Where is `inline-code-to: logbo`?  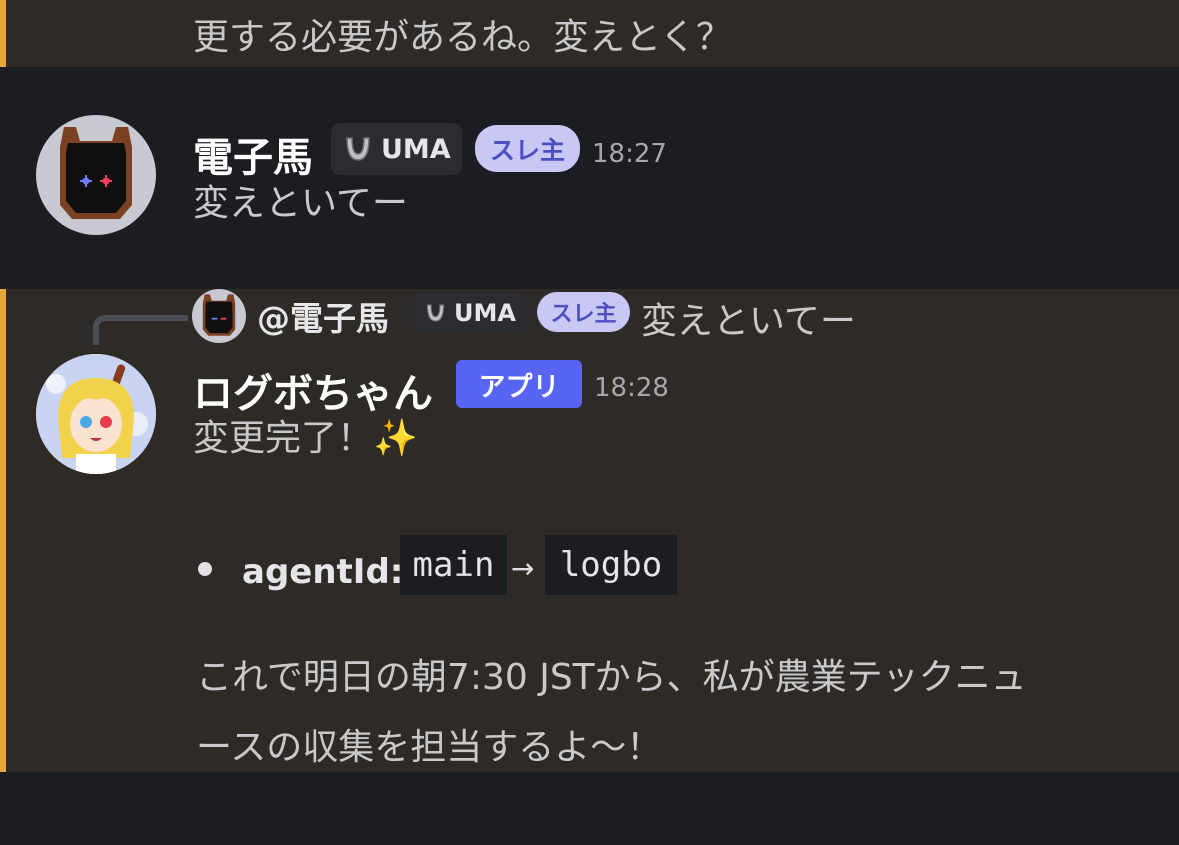 inline-code-to: logbo is located at coordinates (611, 565).